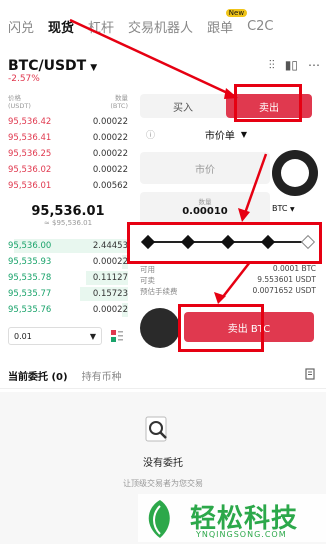 The height and width of the screenshot is (544, 326). What do you see at coordinates (163, 388) in the screenshot?
I see `divider` at bounding box center [163, 388].